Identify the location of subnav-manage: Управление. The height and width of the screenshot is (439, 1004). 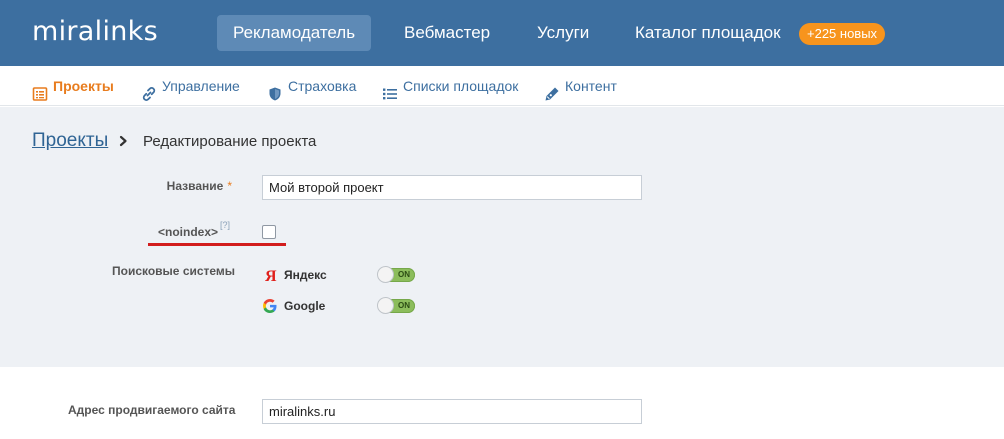
(190, 86).